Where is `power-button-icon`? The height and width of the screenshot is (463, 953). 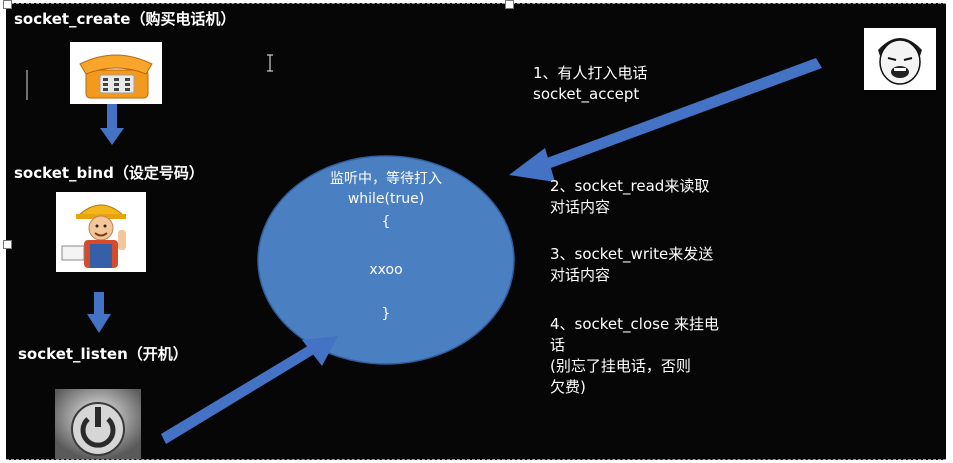 power-button-icon is located at coordinates (98, 424).